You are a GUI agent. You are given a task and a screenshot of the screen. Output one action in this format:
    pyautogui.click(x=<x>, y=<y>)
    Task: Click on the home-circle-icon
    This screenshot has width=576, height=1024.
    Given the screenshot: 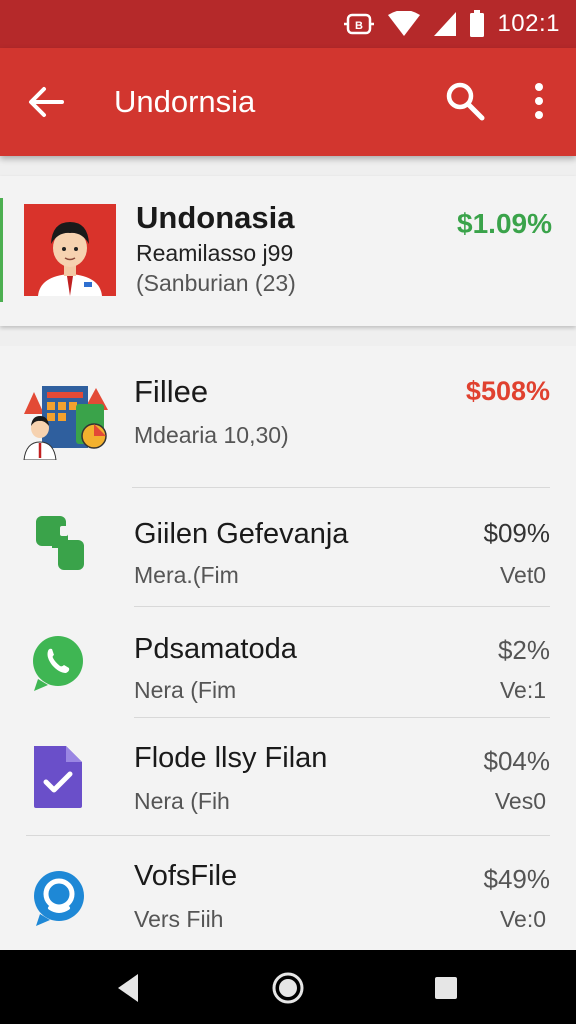 What is the action you would take?
    pyautogui.click(x=288, y=988)
    